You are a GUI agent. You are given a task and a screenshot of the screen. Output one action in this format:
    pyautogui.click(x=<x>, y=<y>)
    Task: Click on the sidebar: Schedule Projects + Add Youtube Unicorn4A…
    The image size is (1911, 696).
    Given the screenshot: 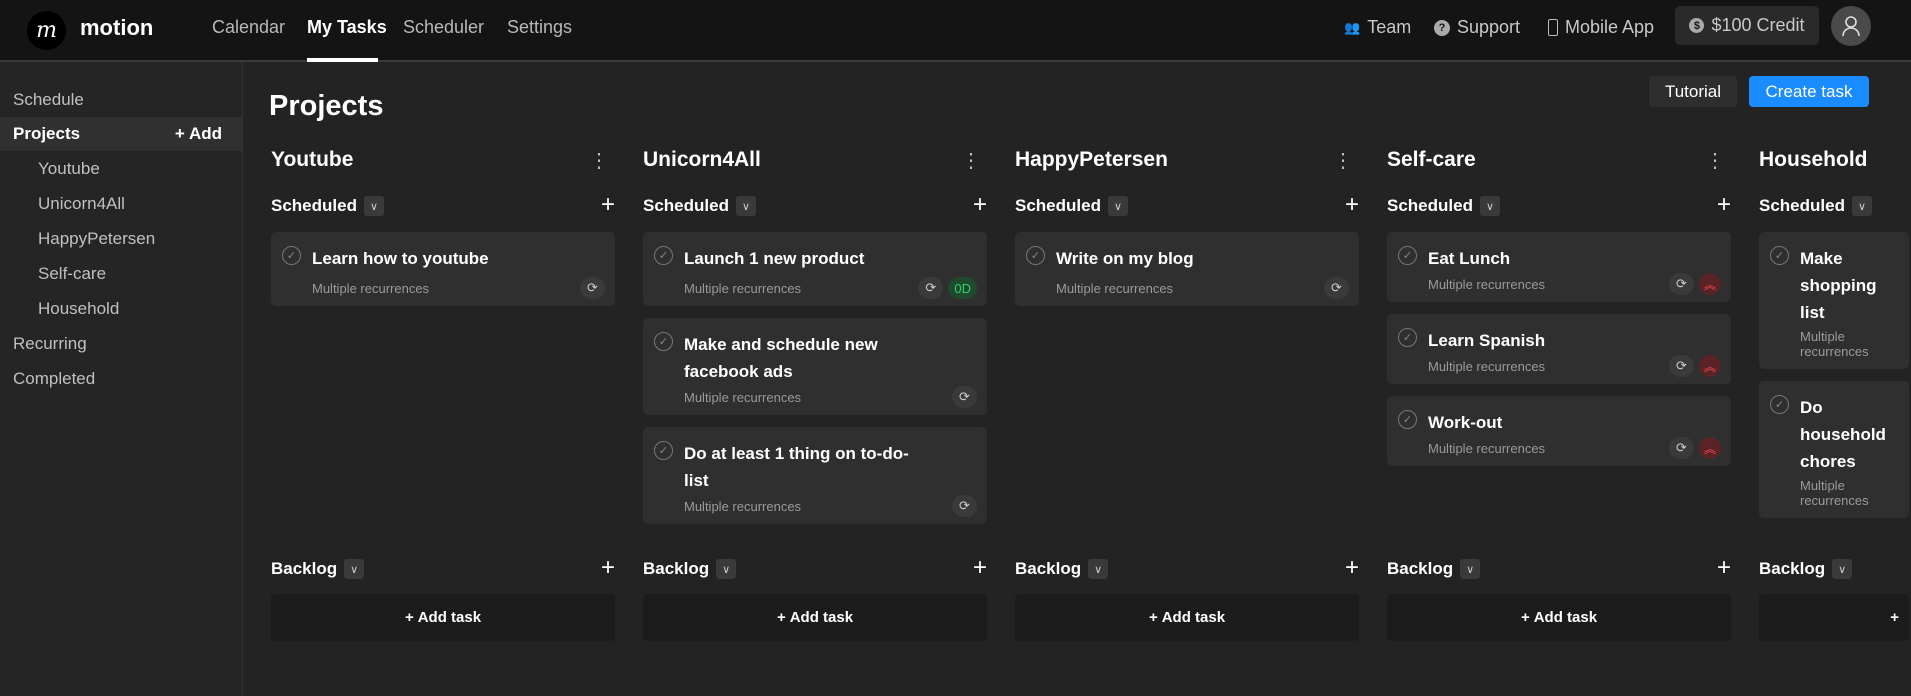 What is the action you would take?
    pyautogui.click(x=121, y=379)
    